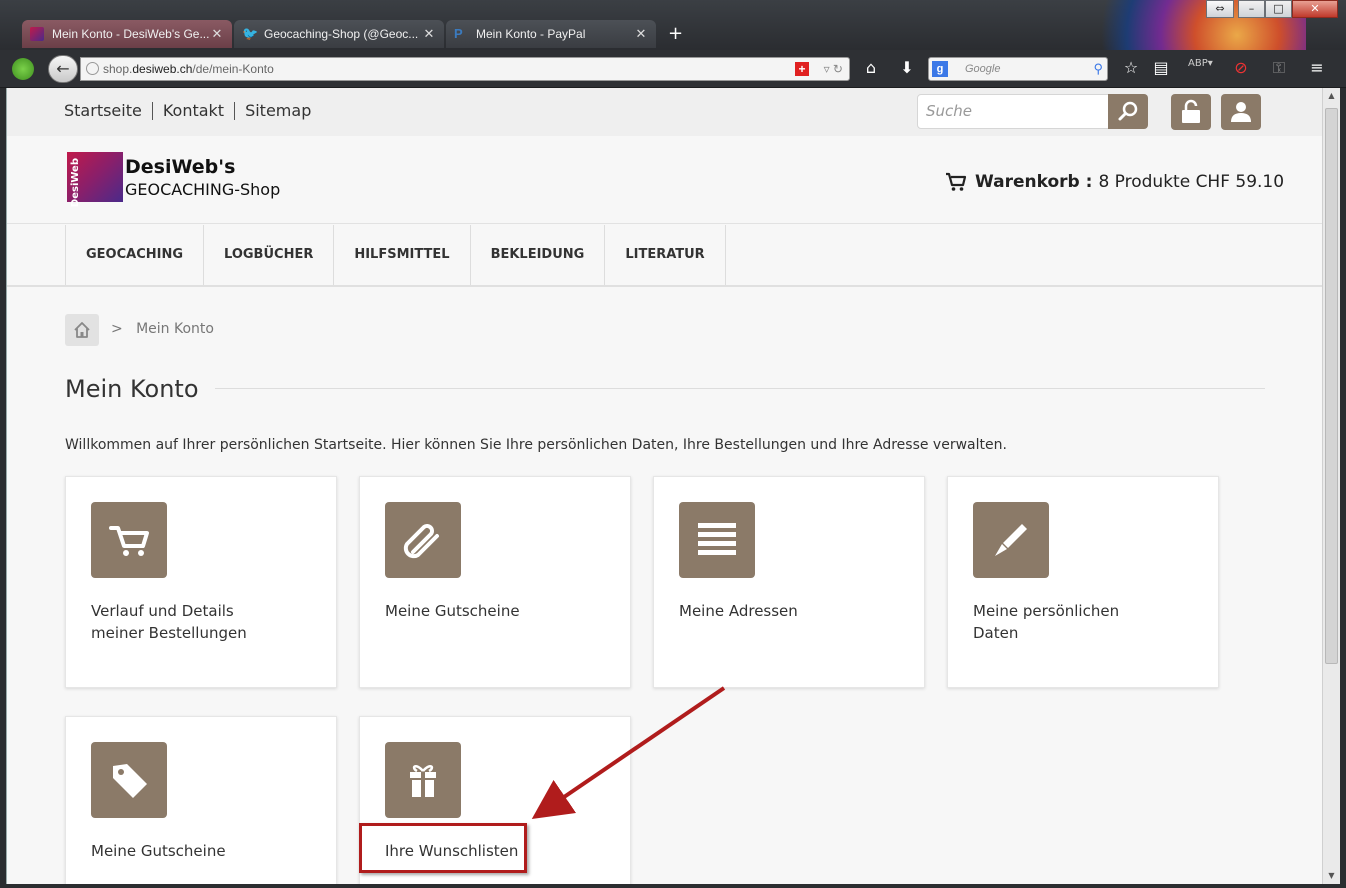 Image resolution: width=1346 pixels, height=888 pixels. What do you see at coordinates (1317, 67) in the screenshot?
I see `menu-hamburger-icon: ≡` at bounding box center [1317, 67].